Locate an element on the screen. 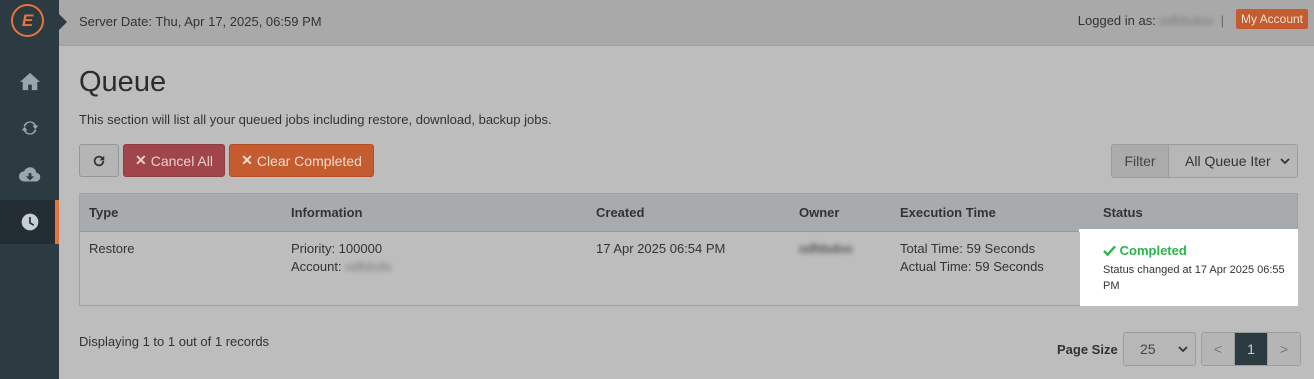  filter-group: Filter All Queue Iter is located at coordinates (1204, 161).